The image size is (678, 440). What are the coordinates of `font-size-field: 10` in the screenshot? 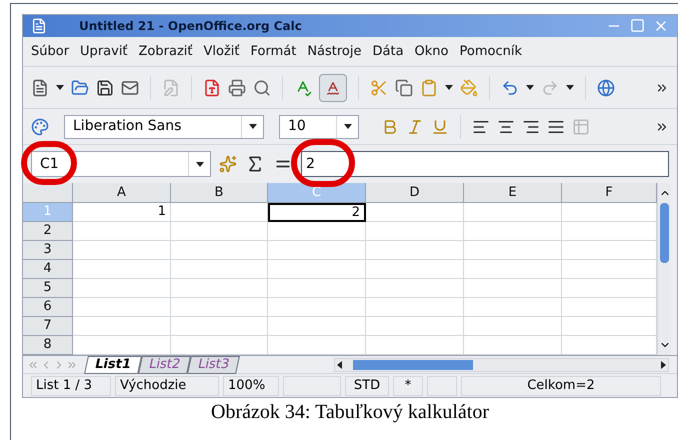 It's located at (319, 126).